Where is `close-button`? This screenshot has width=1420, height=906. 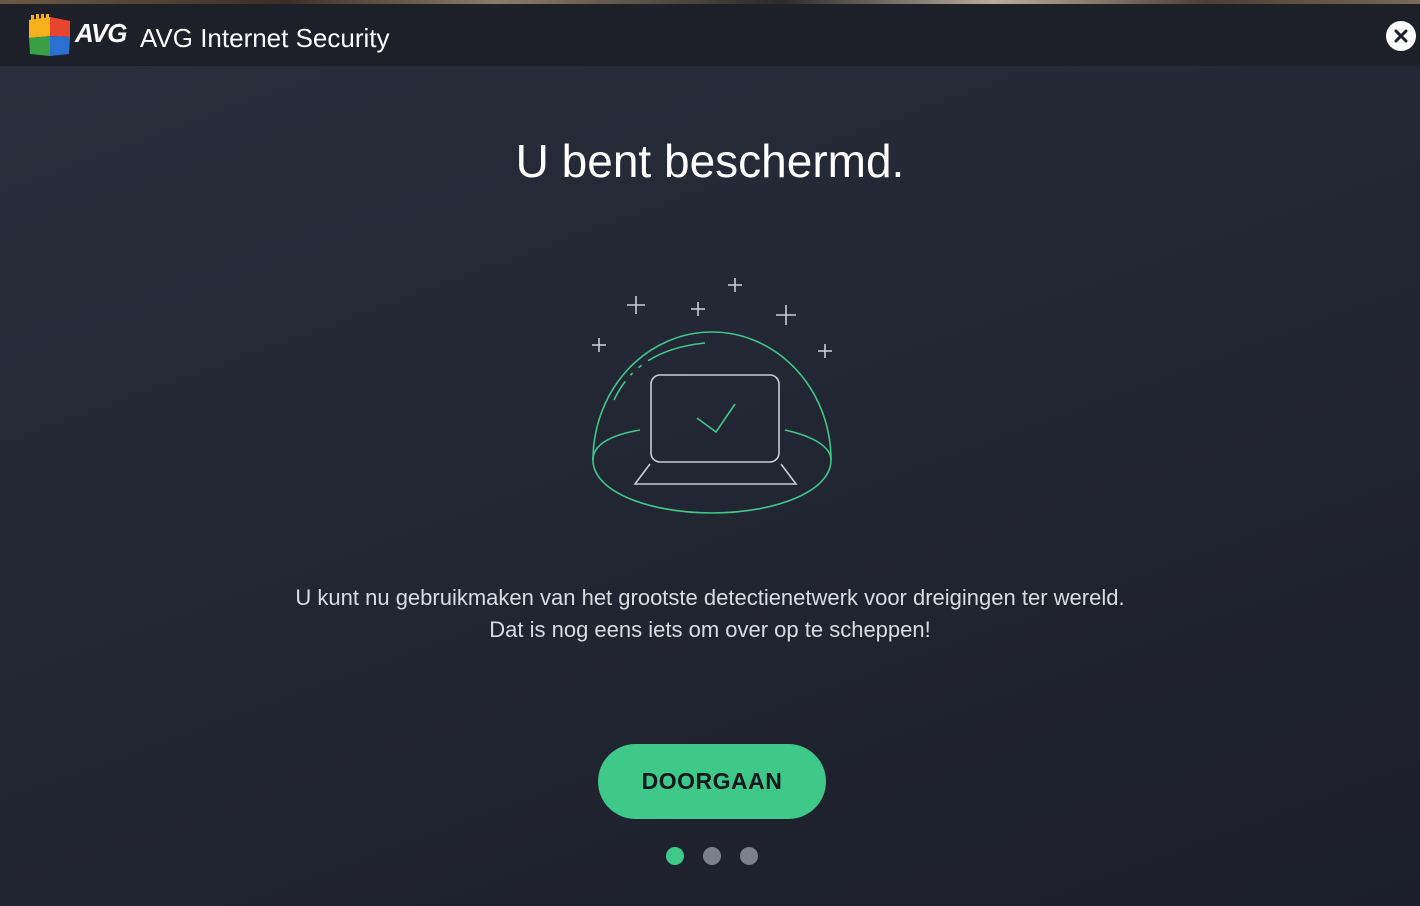
close-button is located at coordinates (1401, 36).